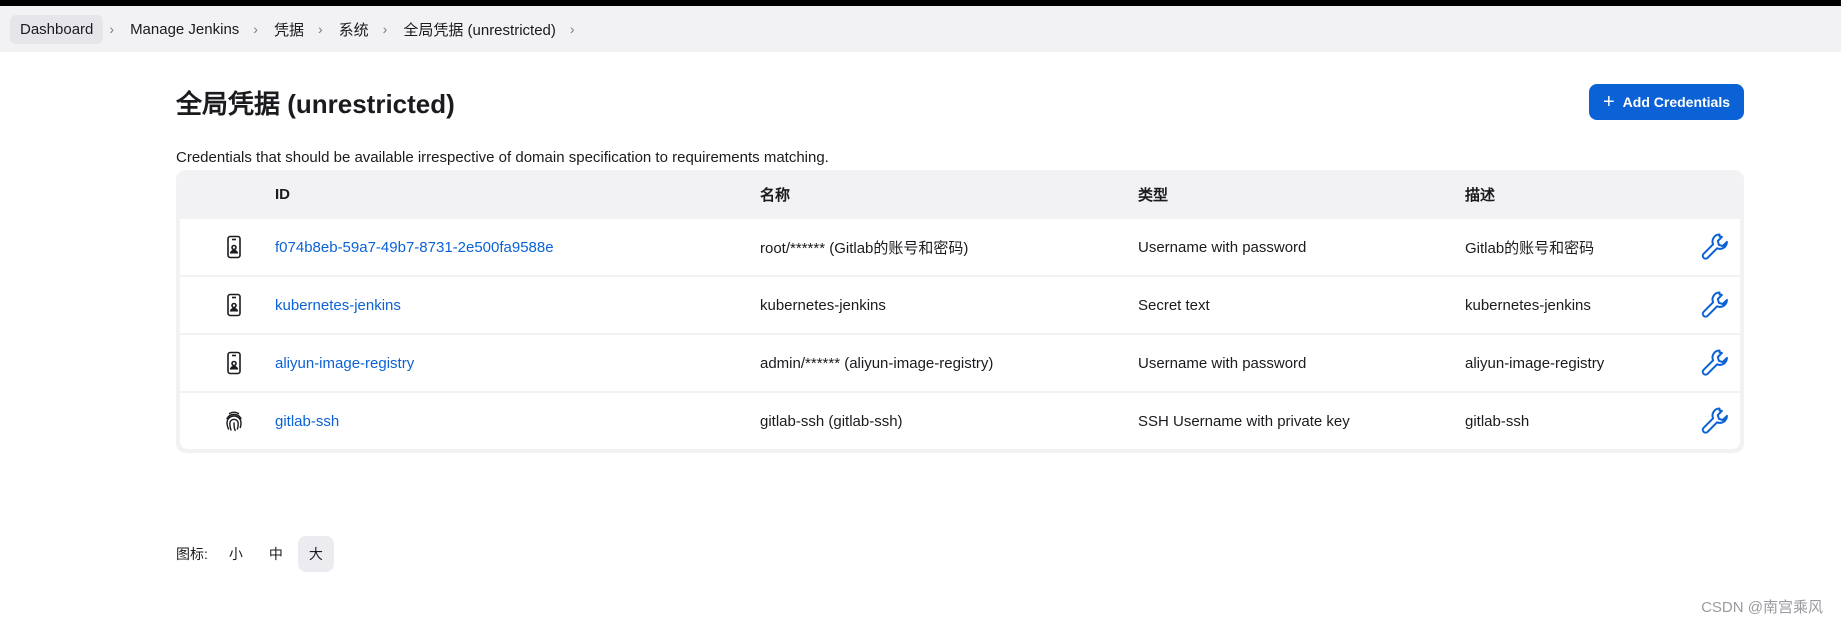 The image size is (1841, 623). I want to click on header-id: ID, so click(282, 194).